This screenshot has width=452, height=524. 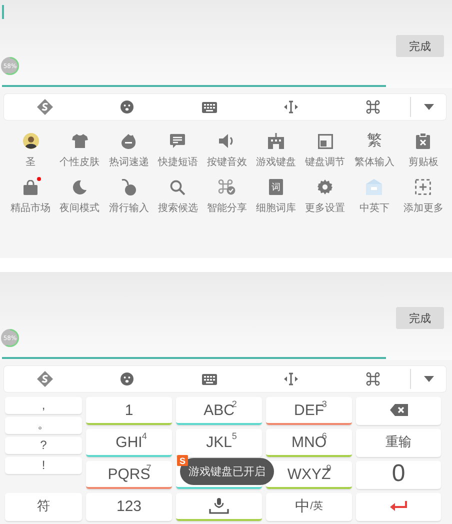 What do you see at coordinates (43, 465) in the screenshot?
I see `punctuation-key: !` at bounding box center [43, 465].